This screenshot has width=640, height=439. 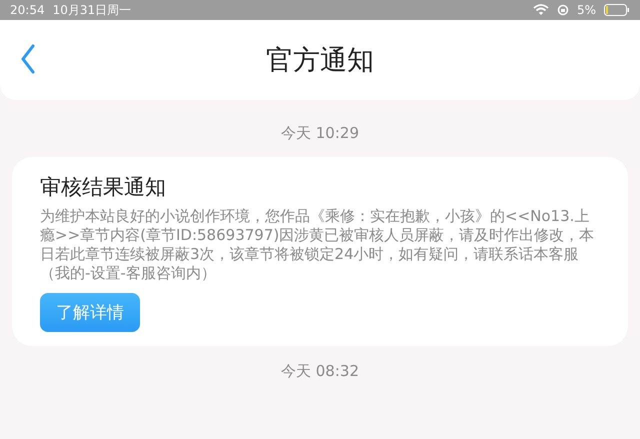 What do you see at coordinates (92, 10) in the screenshot?
I see `status-date: 10月31日周一` at bounding box center [92, 10].